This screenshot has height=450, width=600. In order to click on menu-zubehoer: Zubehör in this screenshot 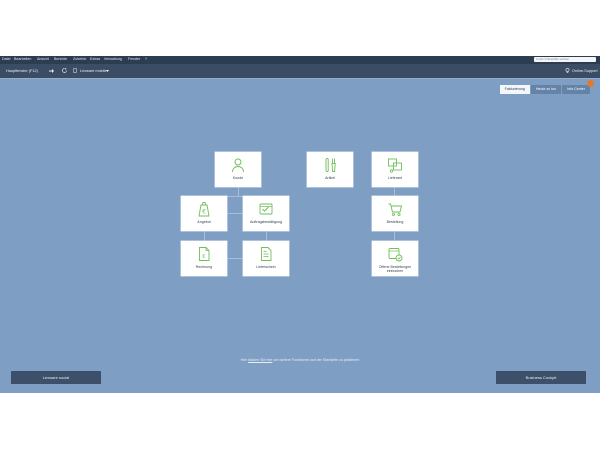, I will do `click(79, 59)`.